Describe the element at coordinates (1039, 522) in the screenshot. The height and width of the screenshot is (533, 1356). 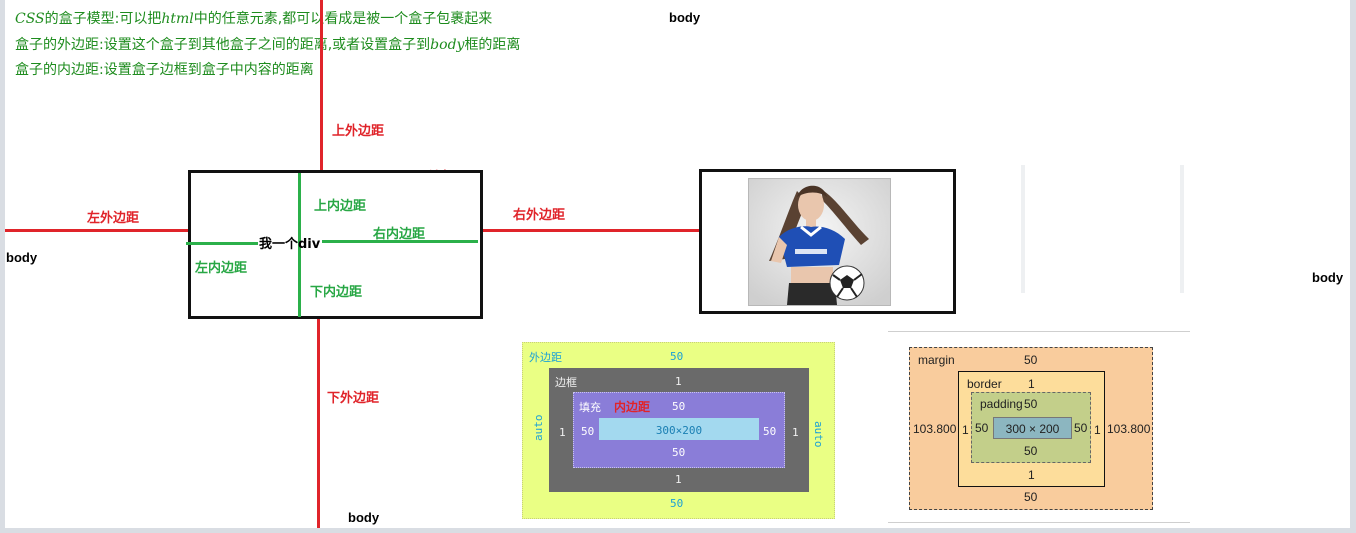
I see `divider-bottom` at that location.